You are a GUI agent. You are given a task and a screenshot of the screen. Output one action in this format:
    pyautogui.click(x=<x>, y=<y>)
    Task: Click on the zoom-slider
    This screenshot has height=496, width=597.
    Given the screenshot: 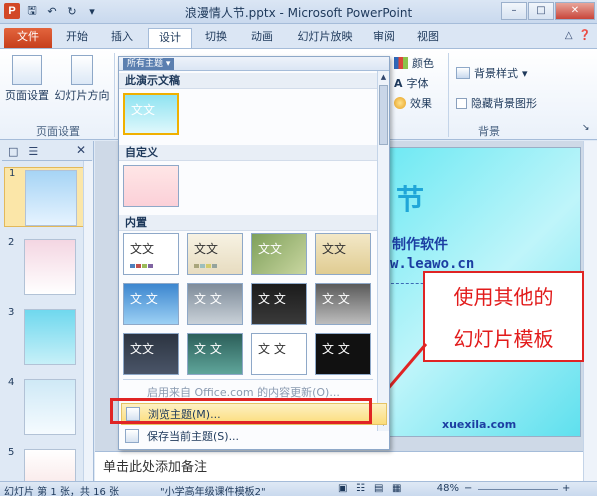 What is the action you would take?
    pyautogui.click(x=518, y=489)
    